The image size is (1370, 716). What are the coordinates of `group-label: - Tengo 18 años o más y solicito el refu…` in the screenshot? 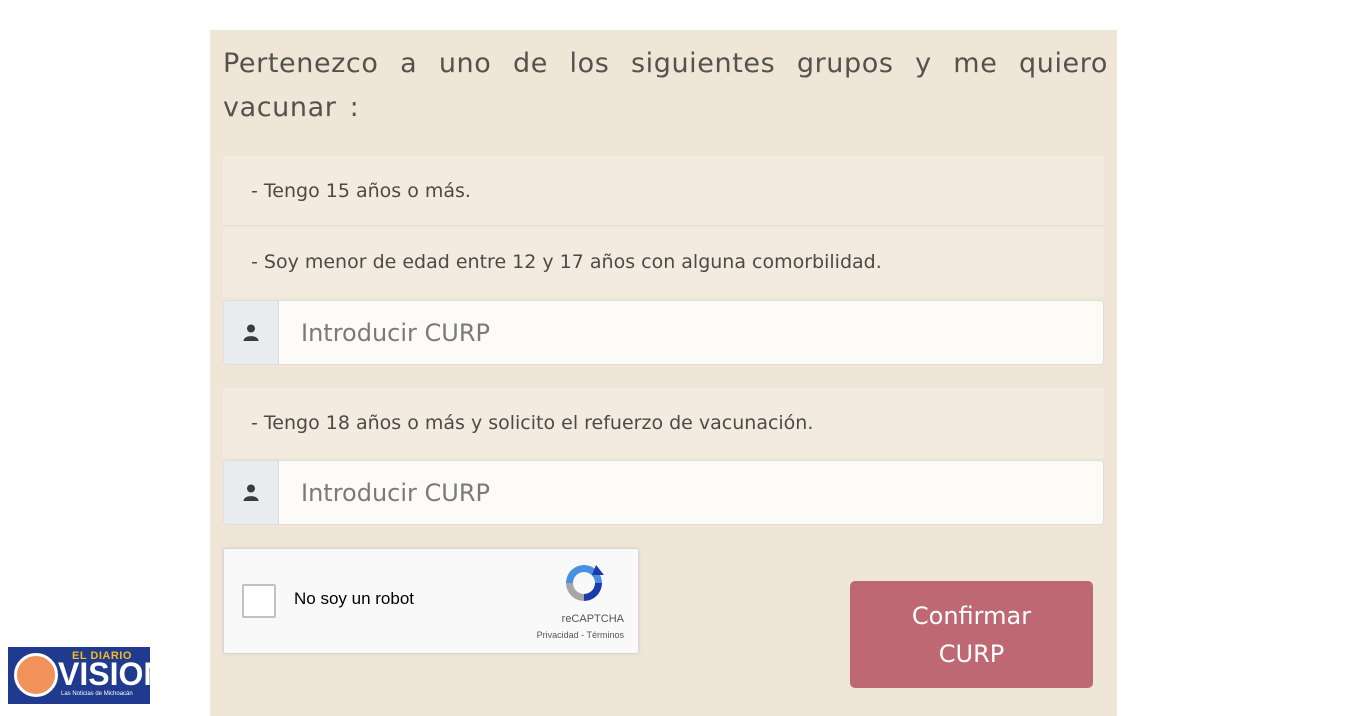 It's located at (532, 423).